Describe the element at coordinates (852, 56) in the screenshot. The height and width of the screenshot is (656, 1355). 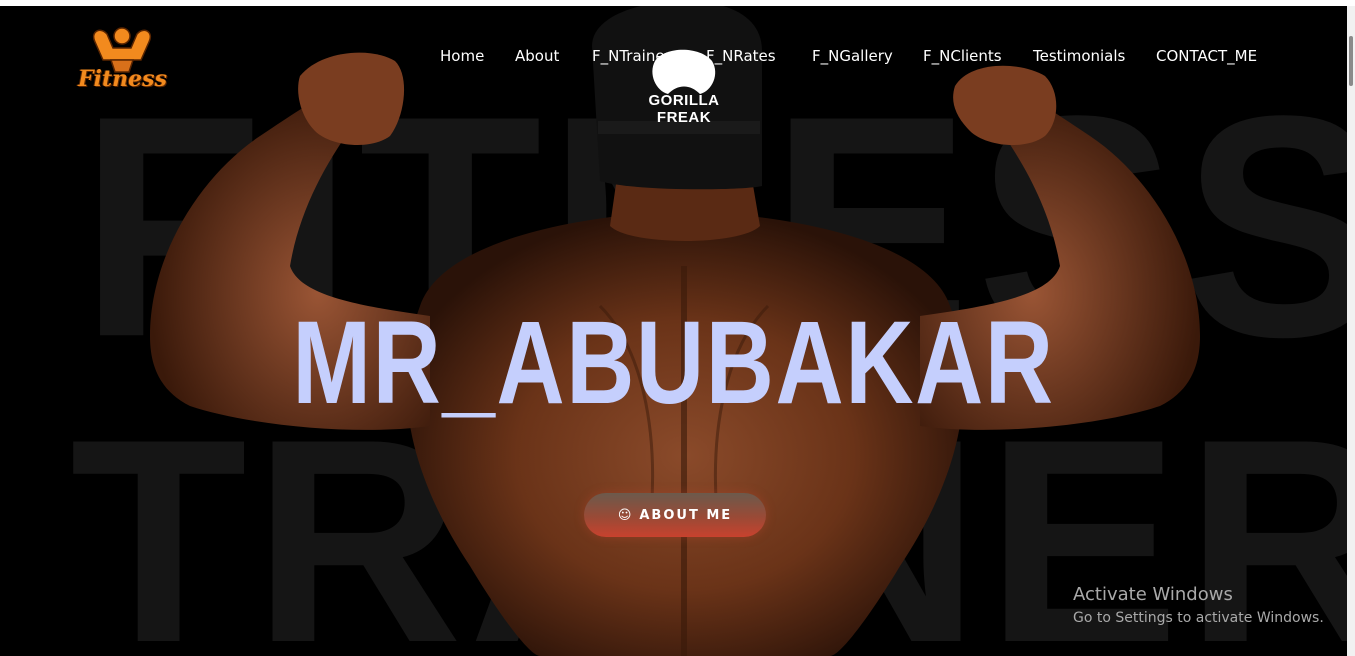
I see `nav-f-ngallery: F_NGallery` at that location.